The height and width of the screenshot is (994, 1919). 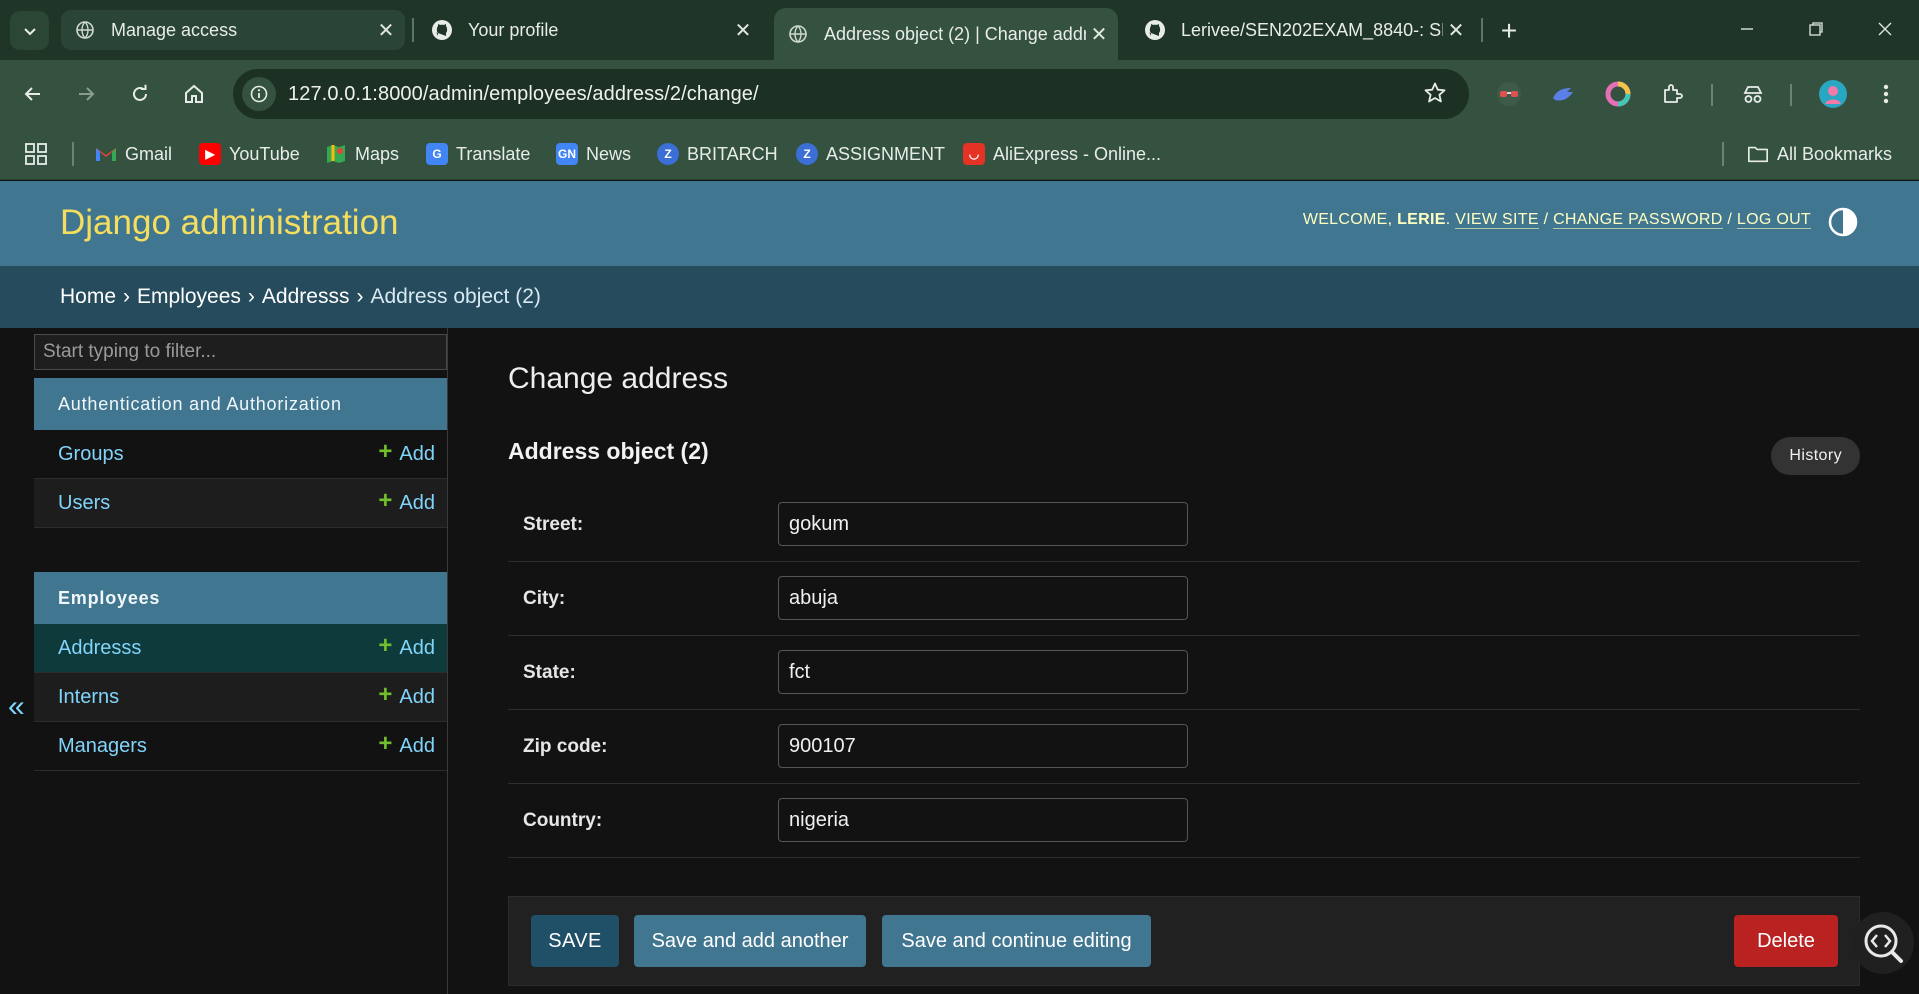 I want to click on all-bookmarks-label: All Bookmarks, so click(x=1835, y=153).